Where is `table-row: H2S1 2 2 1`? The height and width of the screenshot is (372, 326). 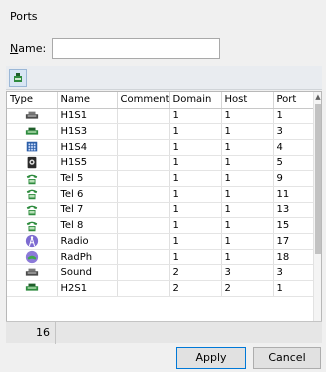
table-row: H2S1 2 2 1 is located at coordinates (161, 288).